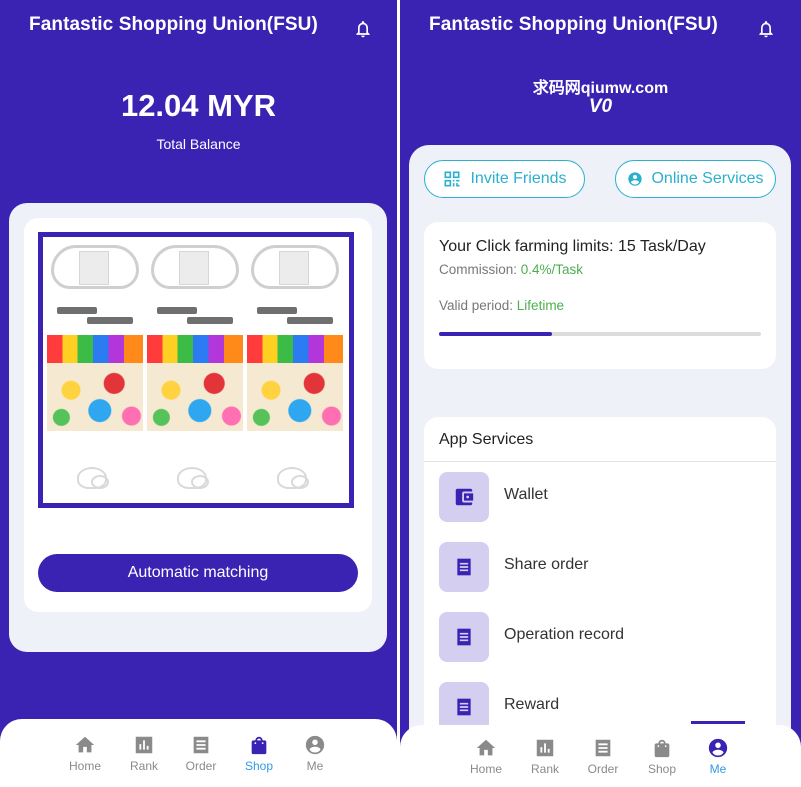 The height and width of the screenshot is (787, 801). What do you see at coordinates (564, 634) in the screenshot?
I see `service-label: Operation record` at bounding box center [564, 634].